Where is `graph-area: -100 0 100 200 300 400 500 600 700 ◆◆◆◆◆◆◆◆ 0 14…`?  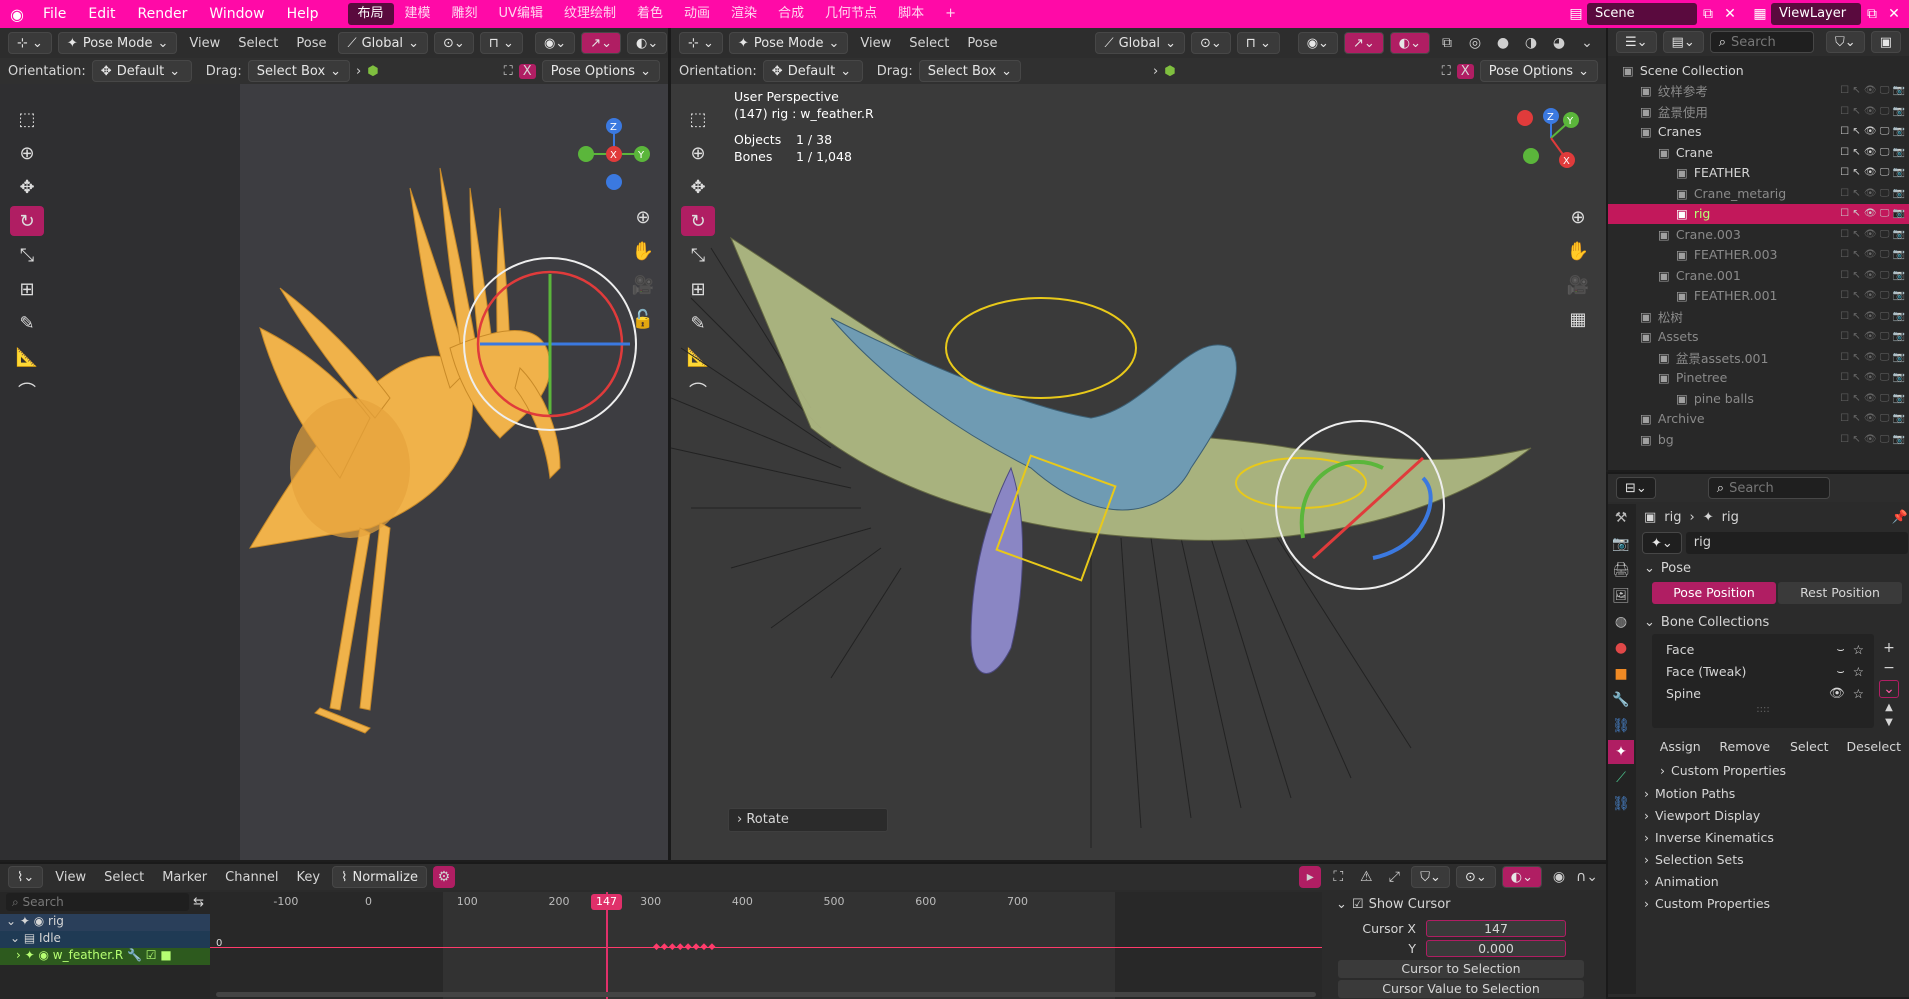
graph-area: -100 0 100 200 300 400 500 600 700 ◆◆◆◆◆◆◆◆ 0 14… is located at coordinates (766, 945).